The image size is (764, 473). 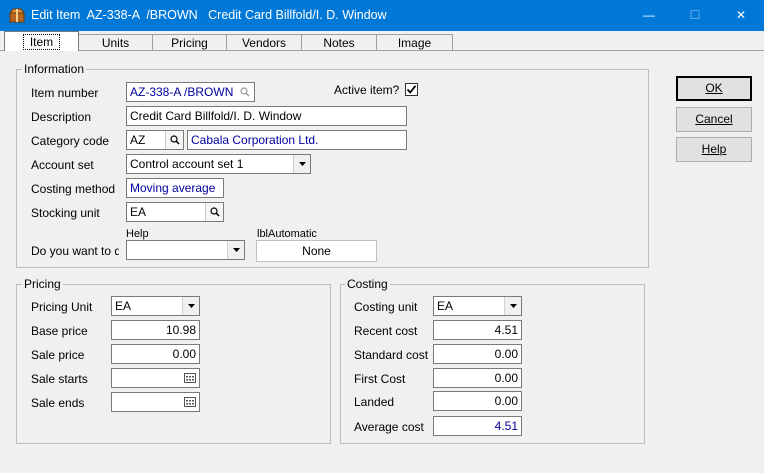 What do you see at coordinates (411, 89) in the screenshot?
I see `active-item-checkbox` at bounding box center [411, 89].